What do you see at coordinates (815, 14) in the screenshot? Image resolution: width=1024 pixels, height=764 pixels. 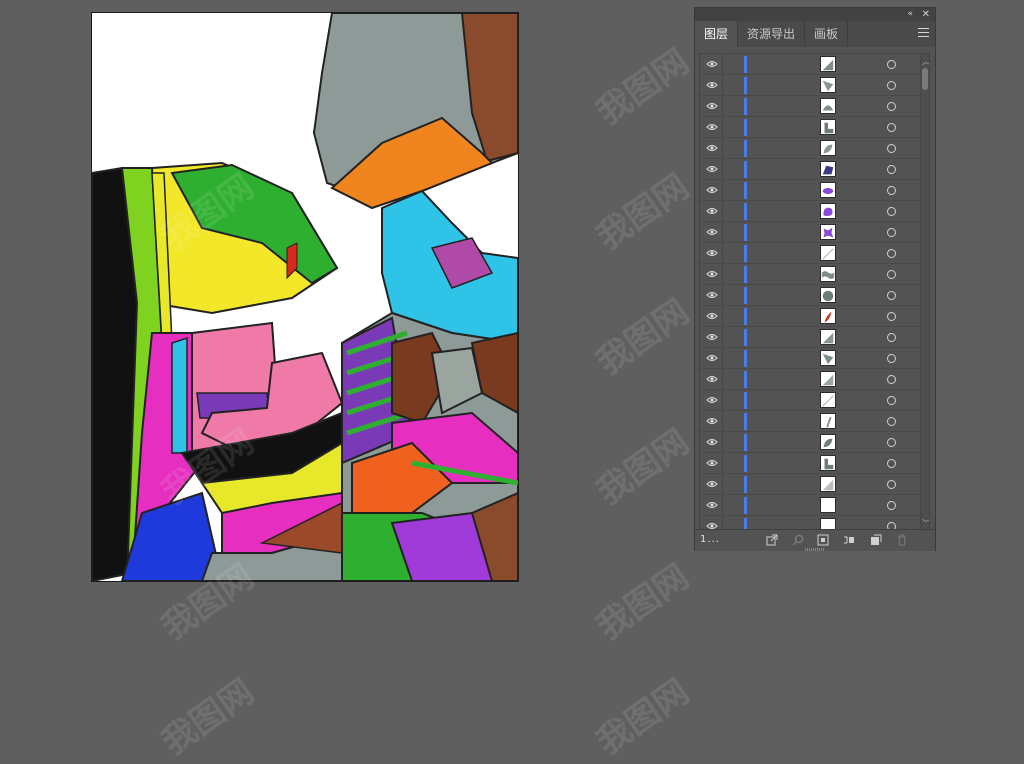 I see `panel-title-bar: « ✕` at bounding box center [815, 14].